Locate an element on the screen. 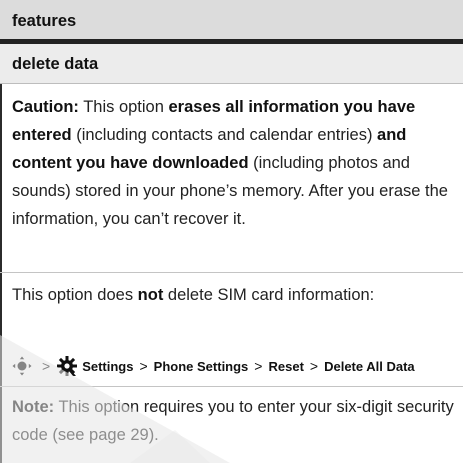  path-item-phone-settings: Phone Settings is located at coordinates (201, 366).